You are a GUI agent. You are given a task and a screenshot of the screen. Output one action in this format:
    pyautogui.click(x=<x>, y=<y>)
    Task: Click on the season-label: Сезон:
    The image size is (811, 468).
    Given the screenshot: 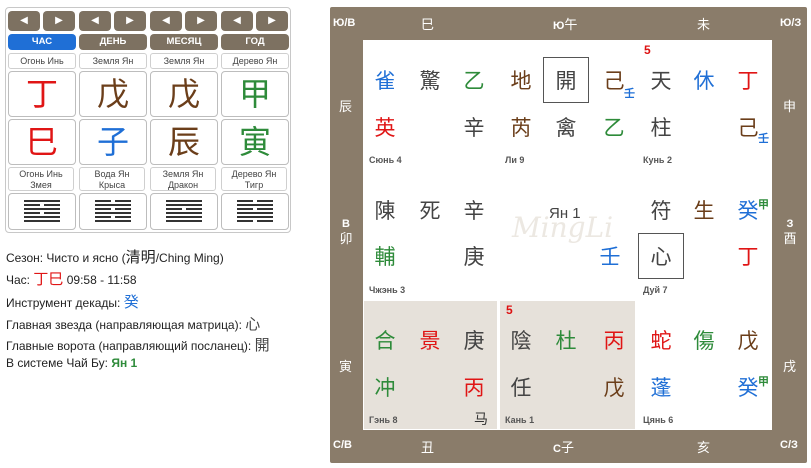 What is the action you would take?
    pyautogui.click(x=25, y=258)
    